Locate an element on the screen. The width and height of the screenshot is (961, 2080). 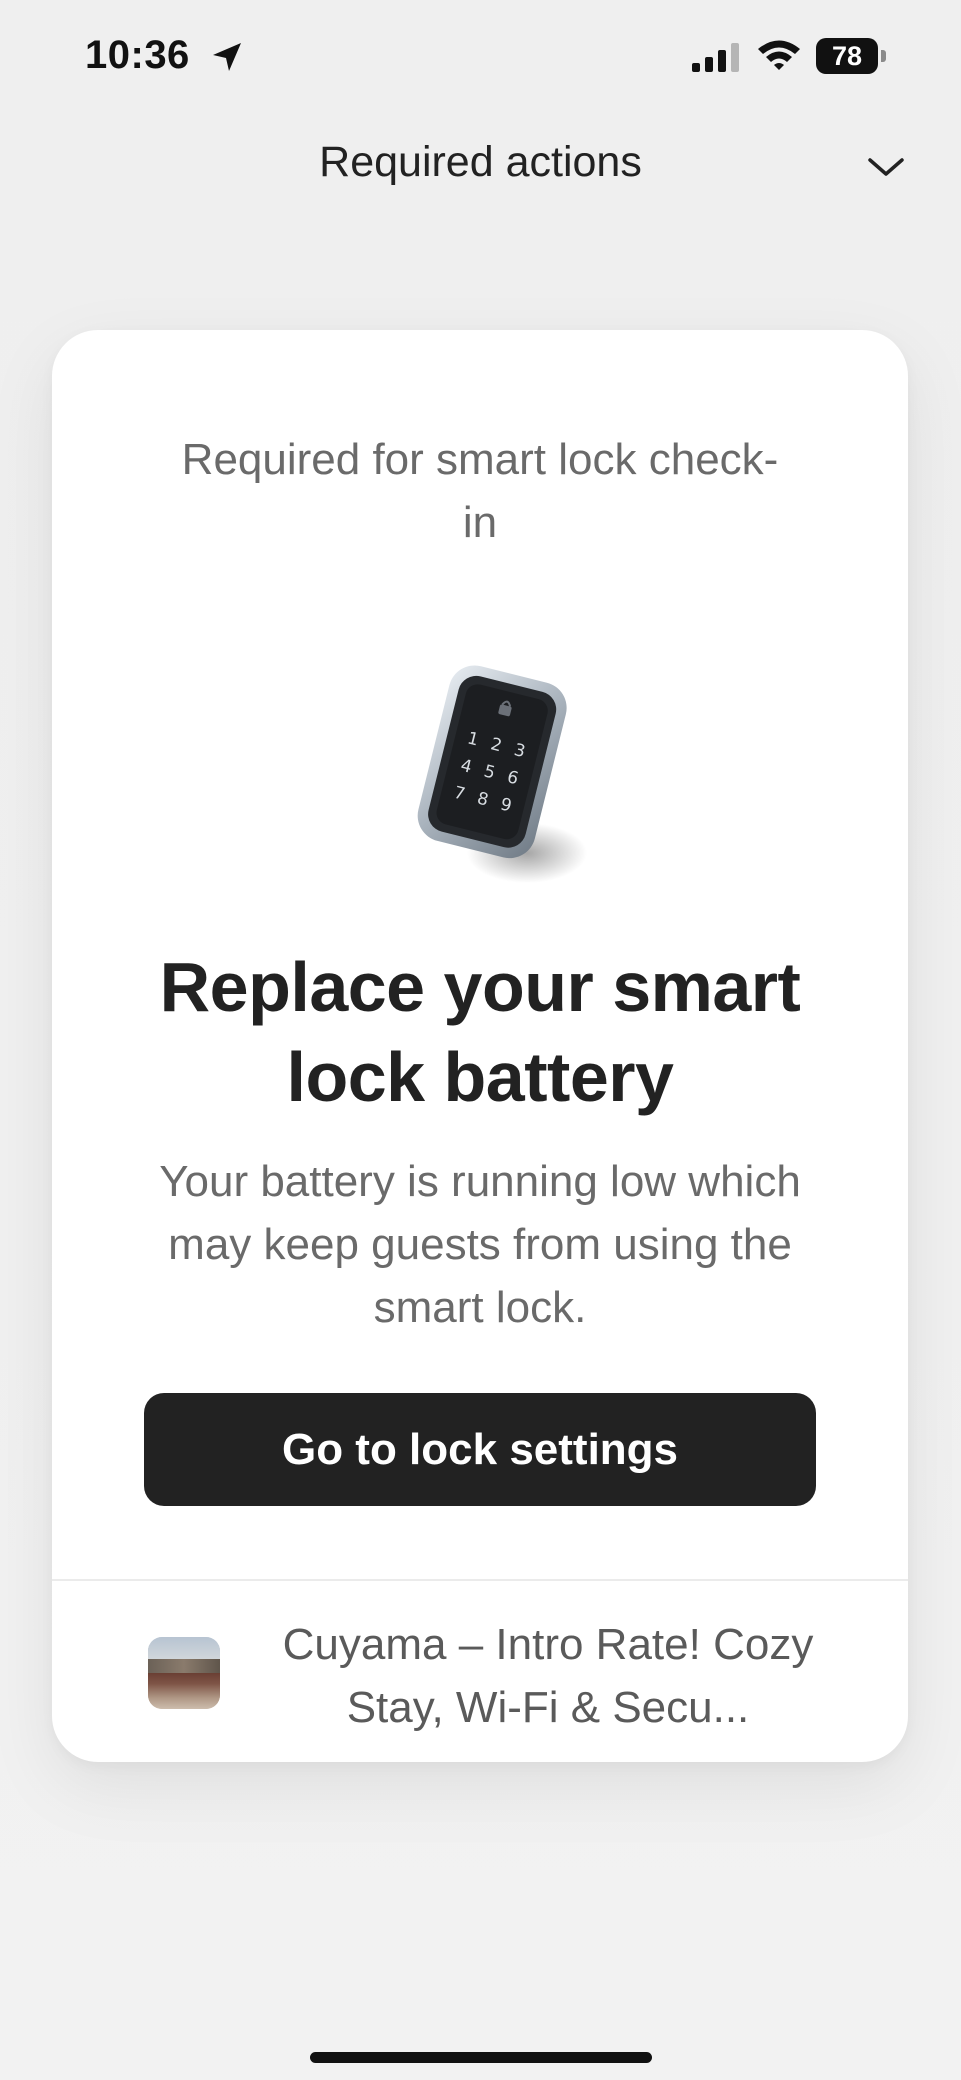
chevron-down-icon is located at coordinates (886, 167).